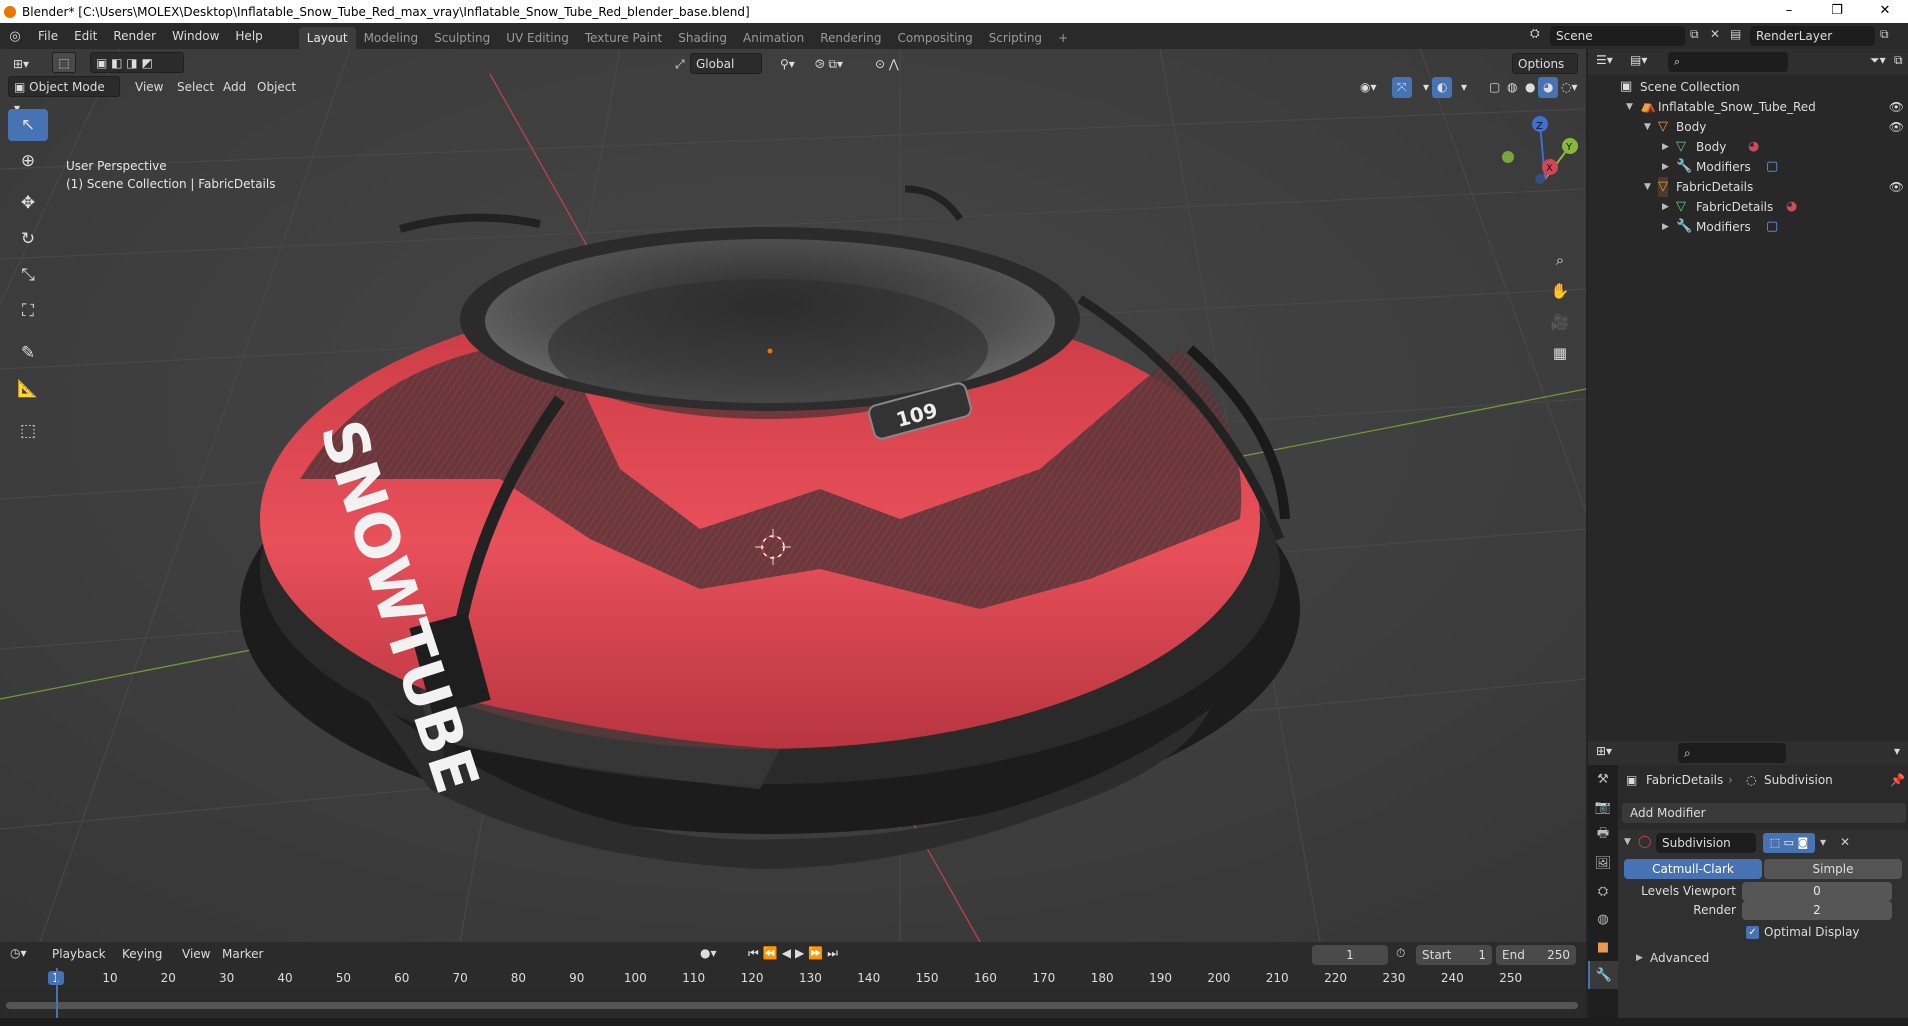 The image size is (1908, 1026). What do you see at coordinates (196, 954) in the screenshot?
I see `timeline-view-menu: View` at bounding box center [196, 954].